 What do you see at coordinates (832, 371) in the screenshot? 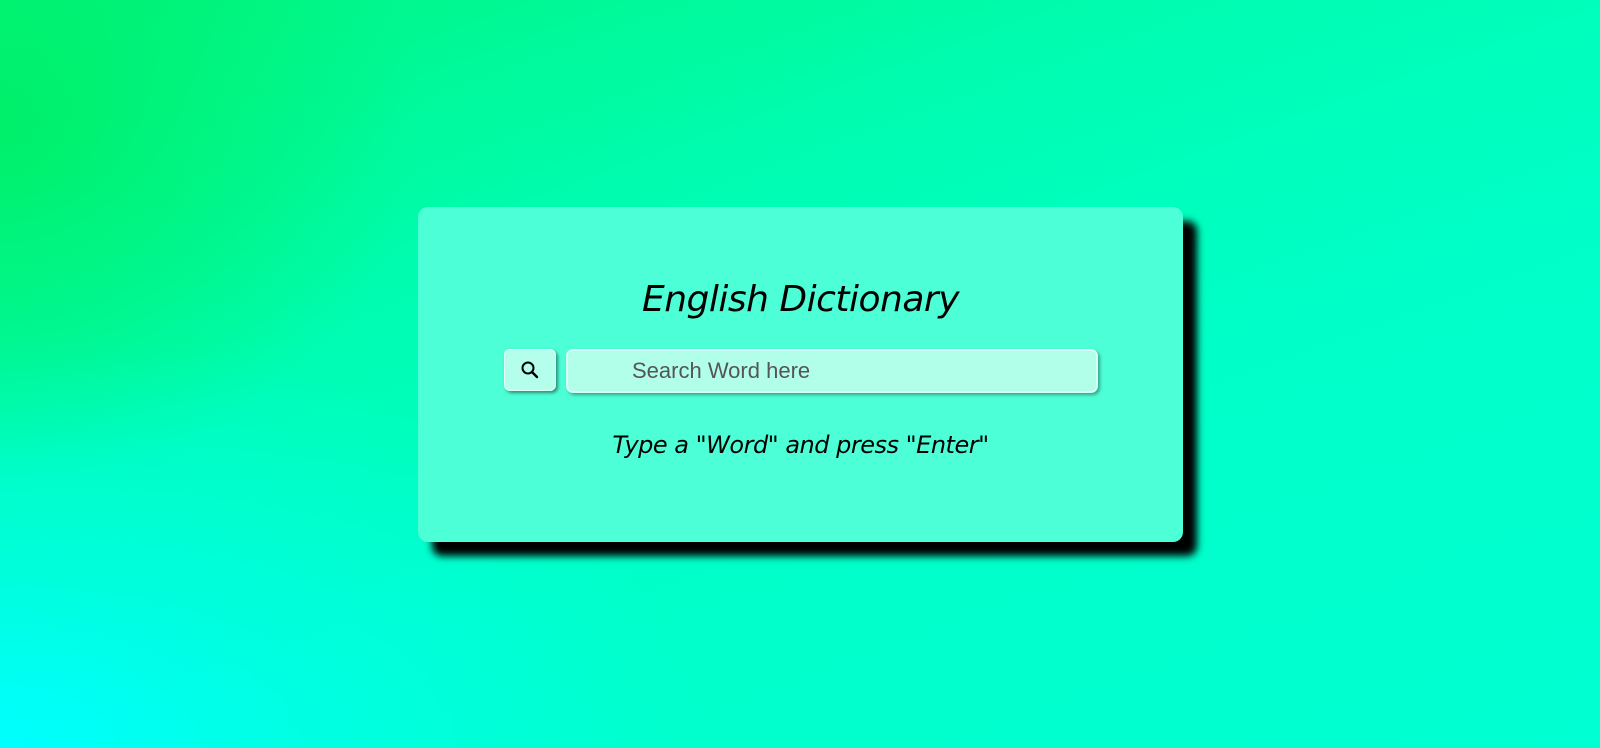
I see `search-input` at bounding box center [832, 371].